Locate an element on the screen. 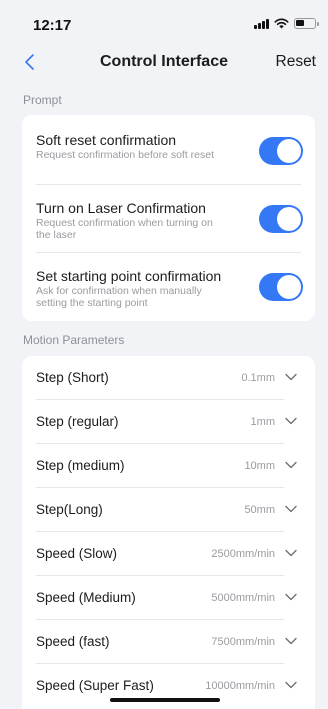 Image resolution: width=328 pixels, height=709 pixels. param-row-speed-slow: Speed (Slow) 2500mm/min is located at coordinates (168, 553).